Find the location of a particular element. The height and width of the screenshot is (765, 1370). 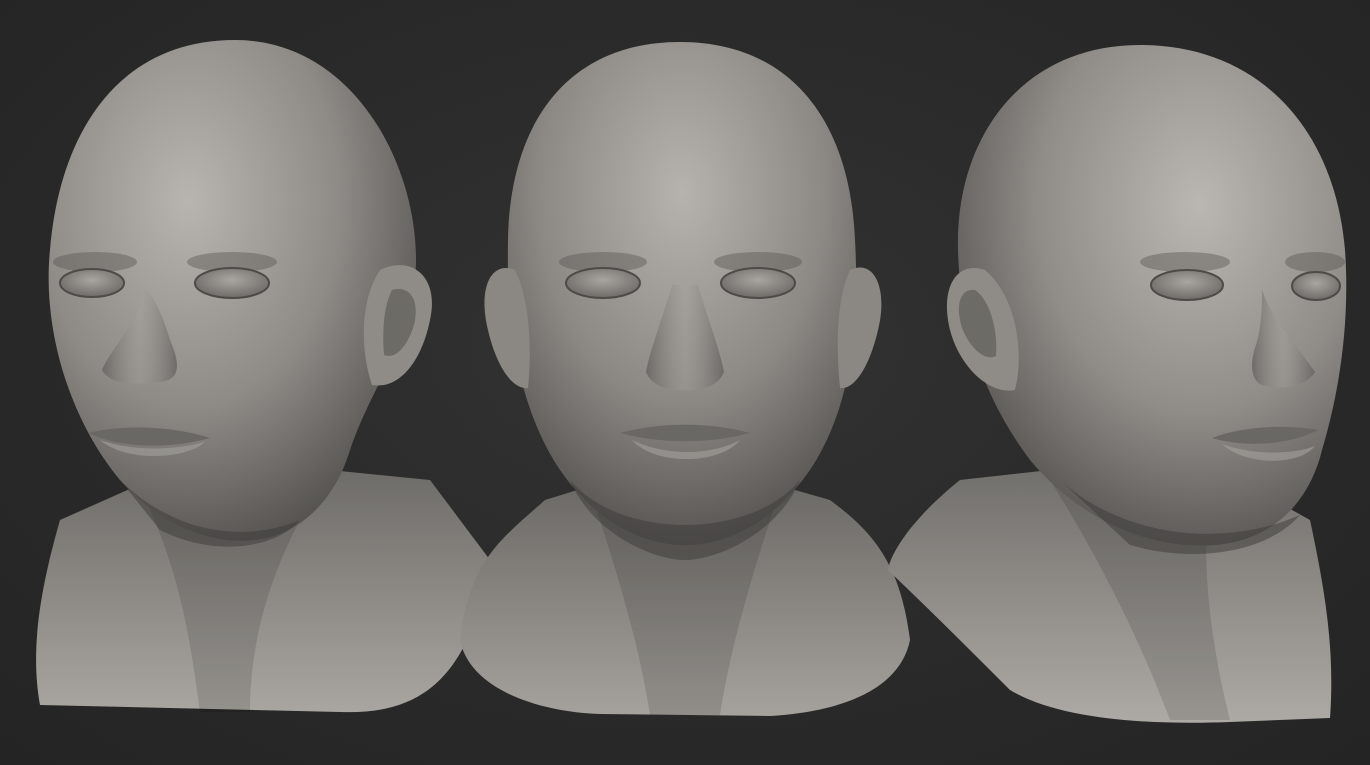

eye-right-view-b is located at coordinates (1316, 286).